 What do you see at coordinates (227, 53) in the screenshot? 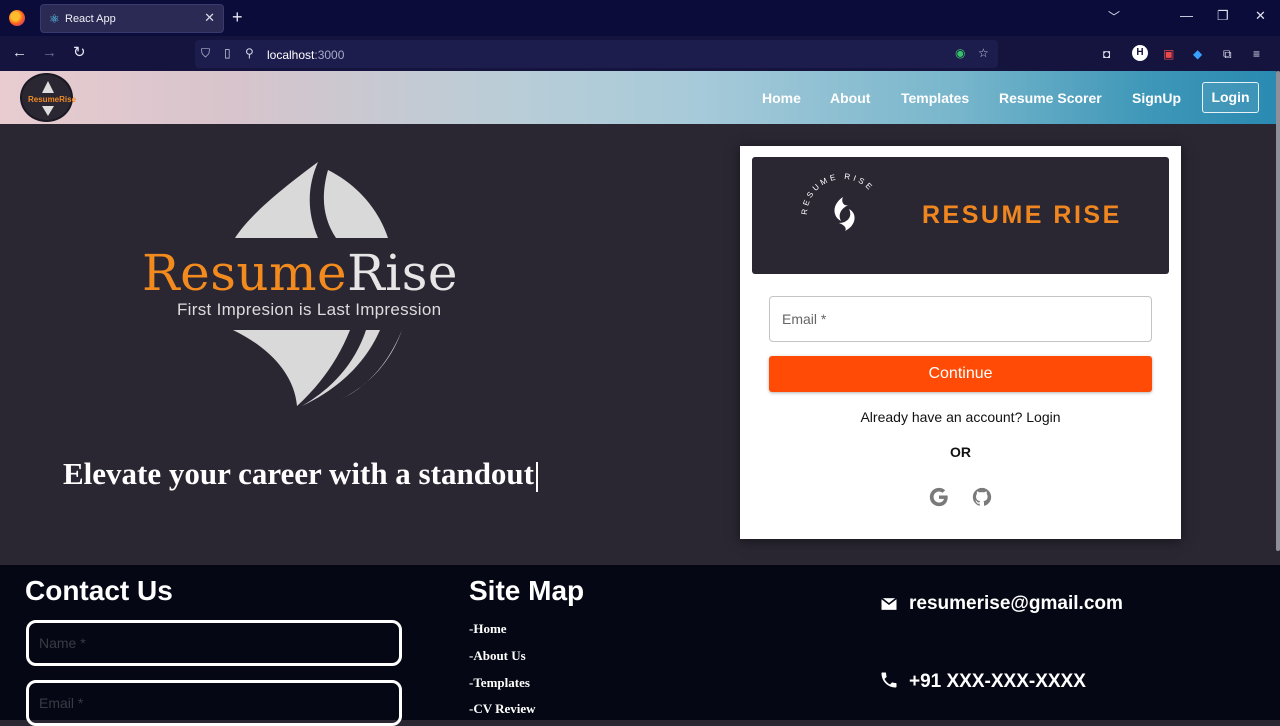
I see `page-icon: ▯` at bounding box center [227, 53].